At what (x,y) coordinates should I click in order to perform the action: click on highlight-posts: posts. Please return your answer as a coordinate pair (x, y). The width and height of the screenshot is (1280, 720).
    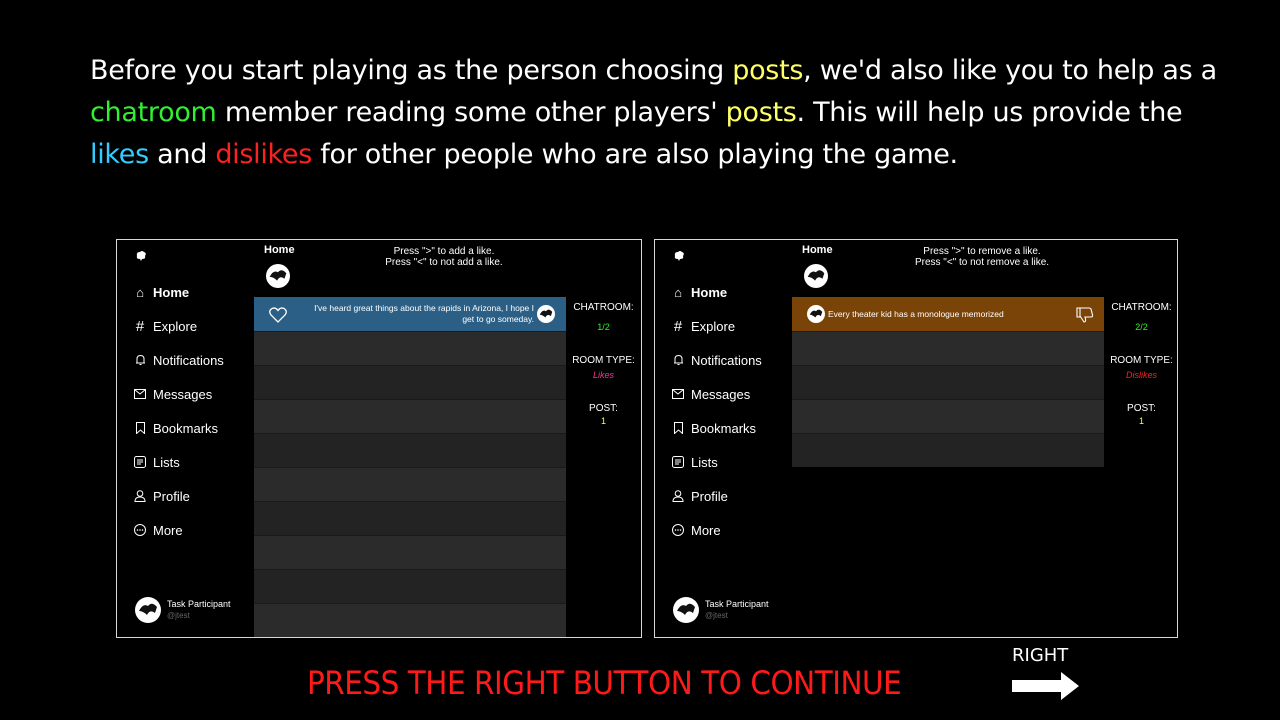
    Looking at the image, I should click on (761, 112).